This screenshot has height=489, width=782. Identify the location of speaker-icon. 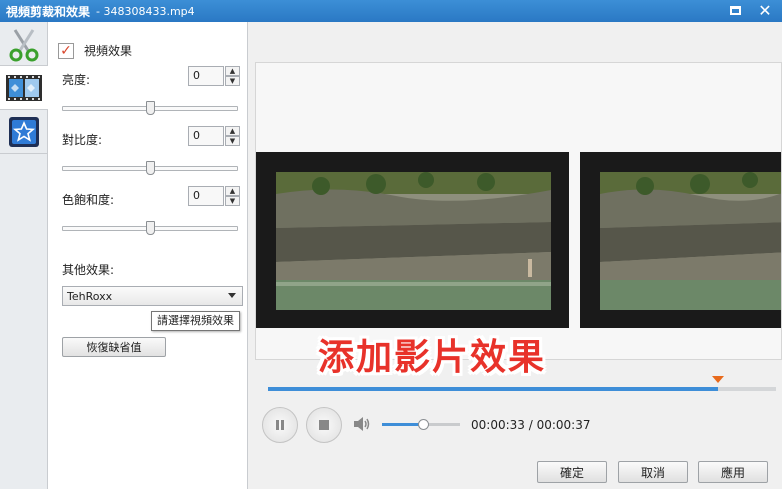
(362, 424).